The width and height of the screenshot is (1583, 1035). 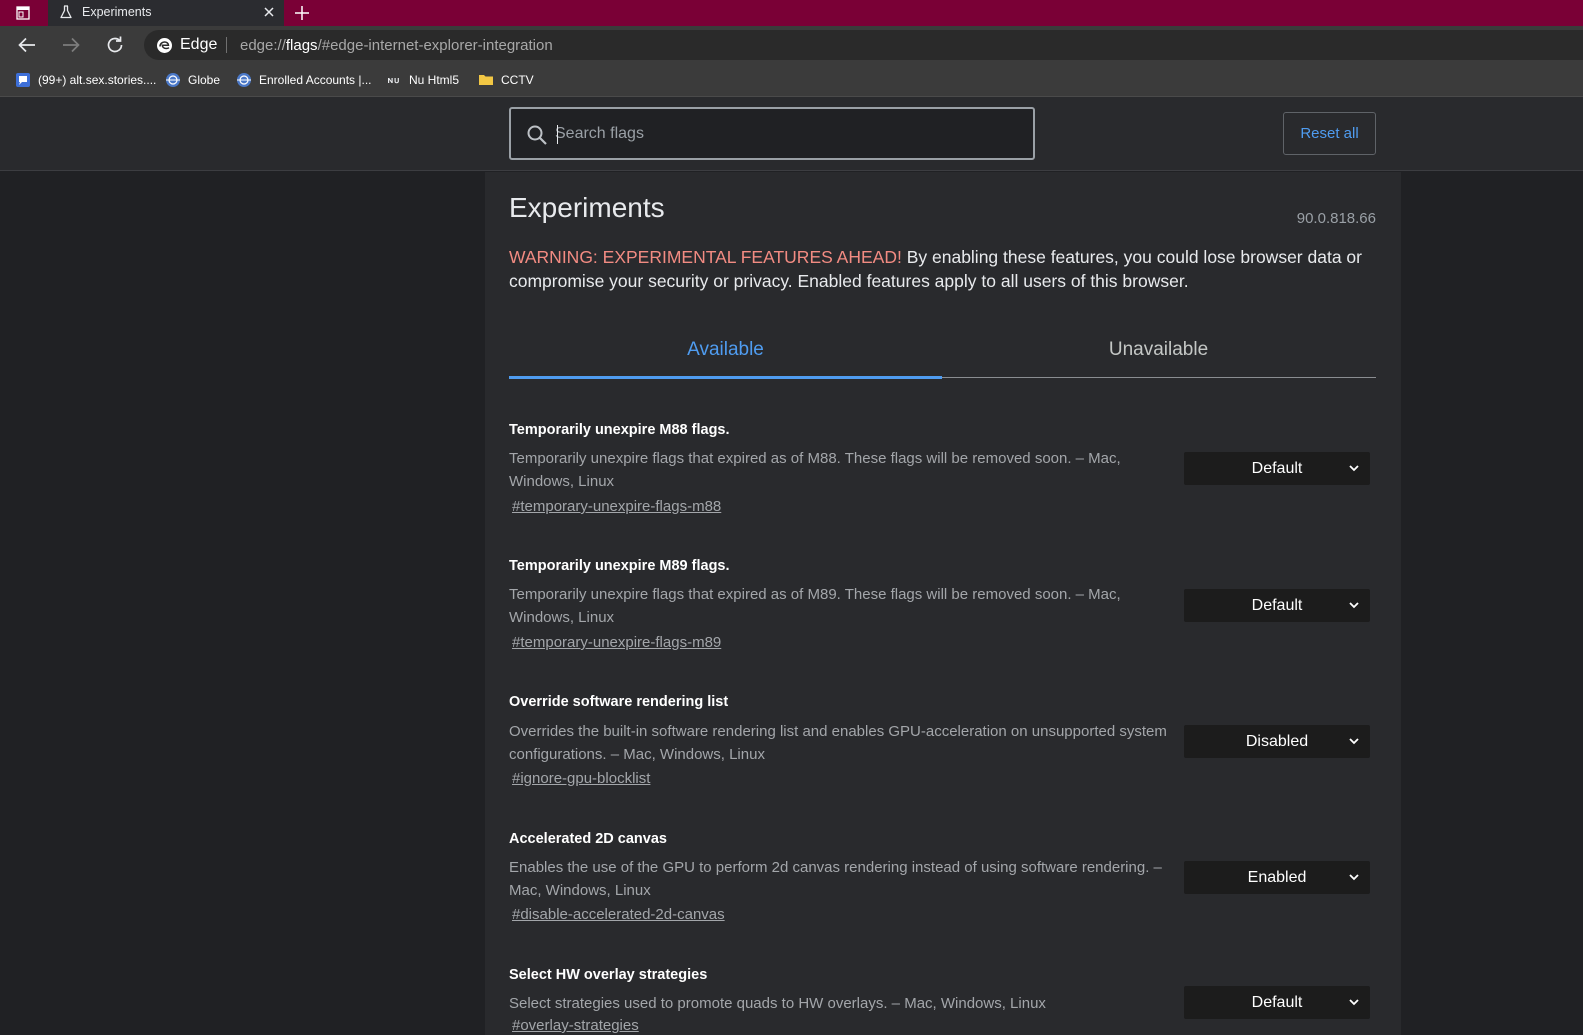 What do you see at coordinates (302, 13) in the screenshot?
I see `new-tab-icon` at bounding box center [302, 13].